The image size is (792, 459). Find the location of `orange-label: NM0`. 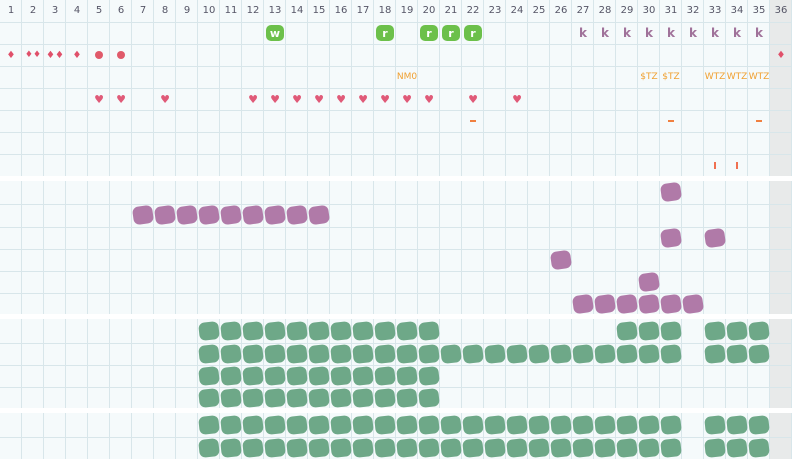

orange-label: NM0 is located at coordinates (407, 77).